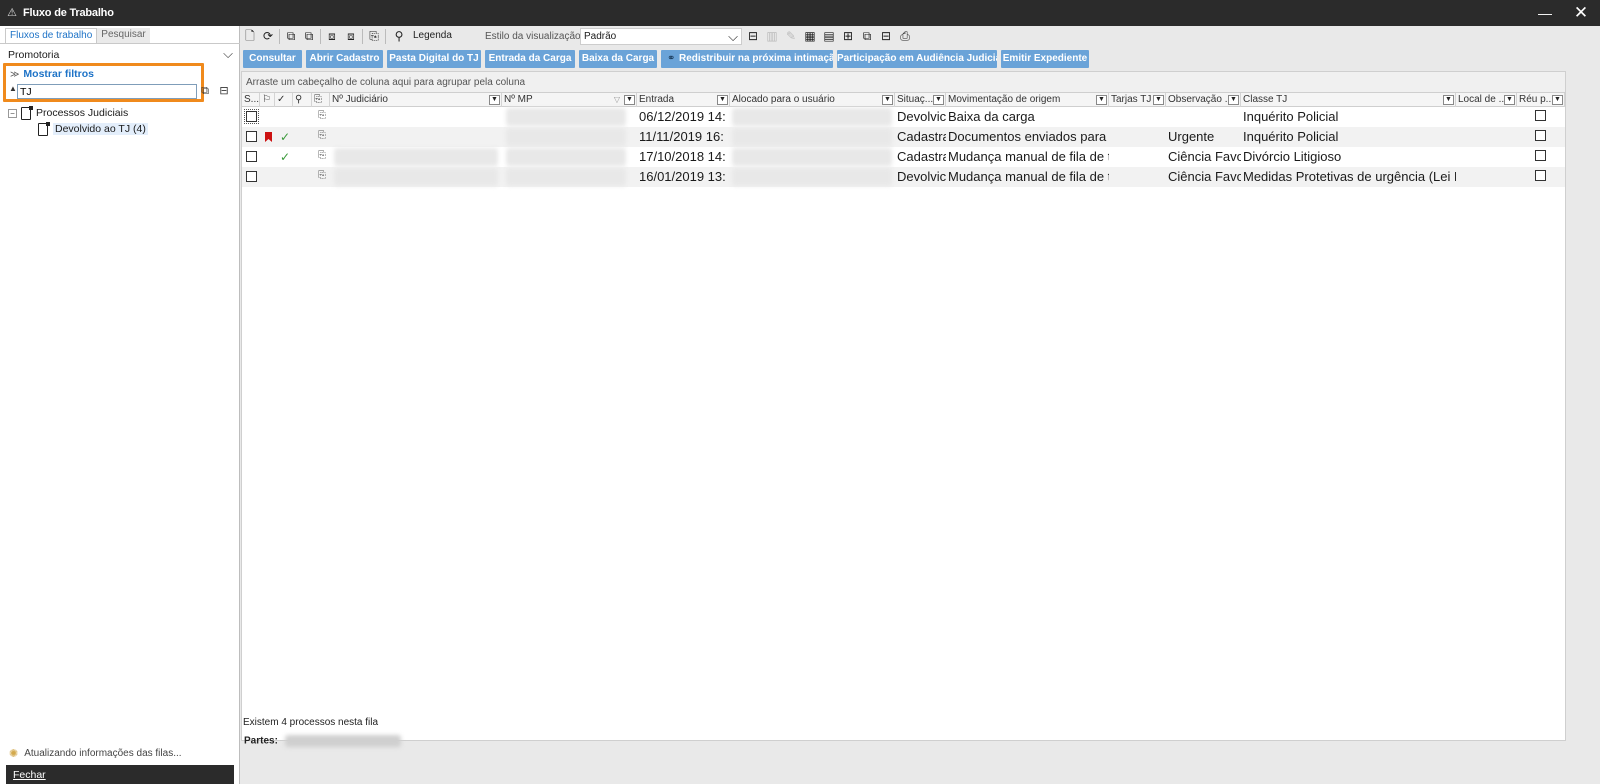 The image size is (1600, 784). Describe the element at coordinates (661, 36) in the screenshot. I see `view-style-select: Padrão ⌵` at that location.